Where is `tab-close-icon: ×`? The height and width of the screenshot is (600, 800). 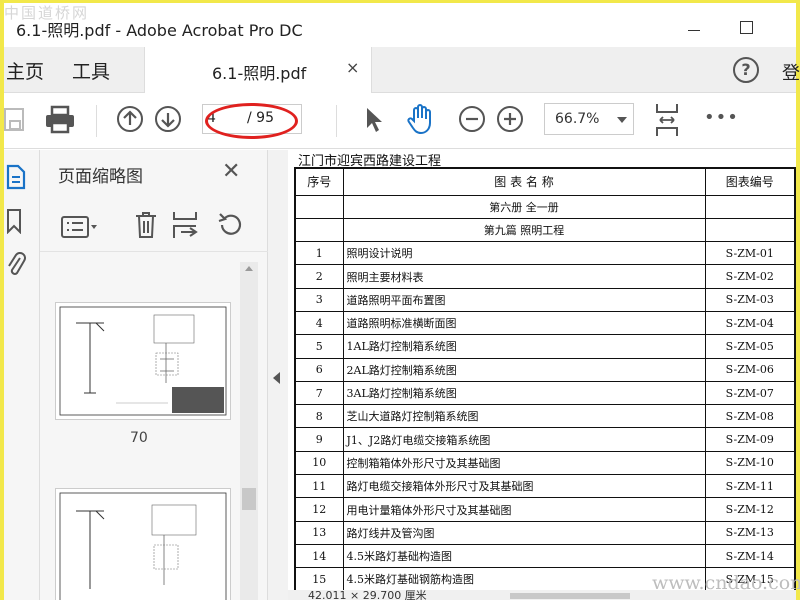
tab-close-icon: × is located at coordinates (352, 67).